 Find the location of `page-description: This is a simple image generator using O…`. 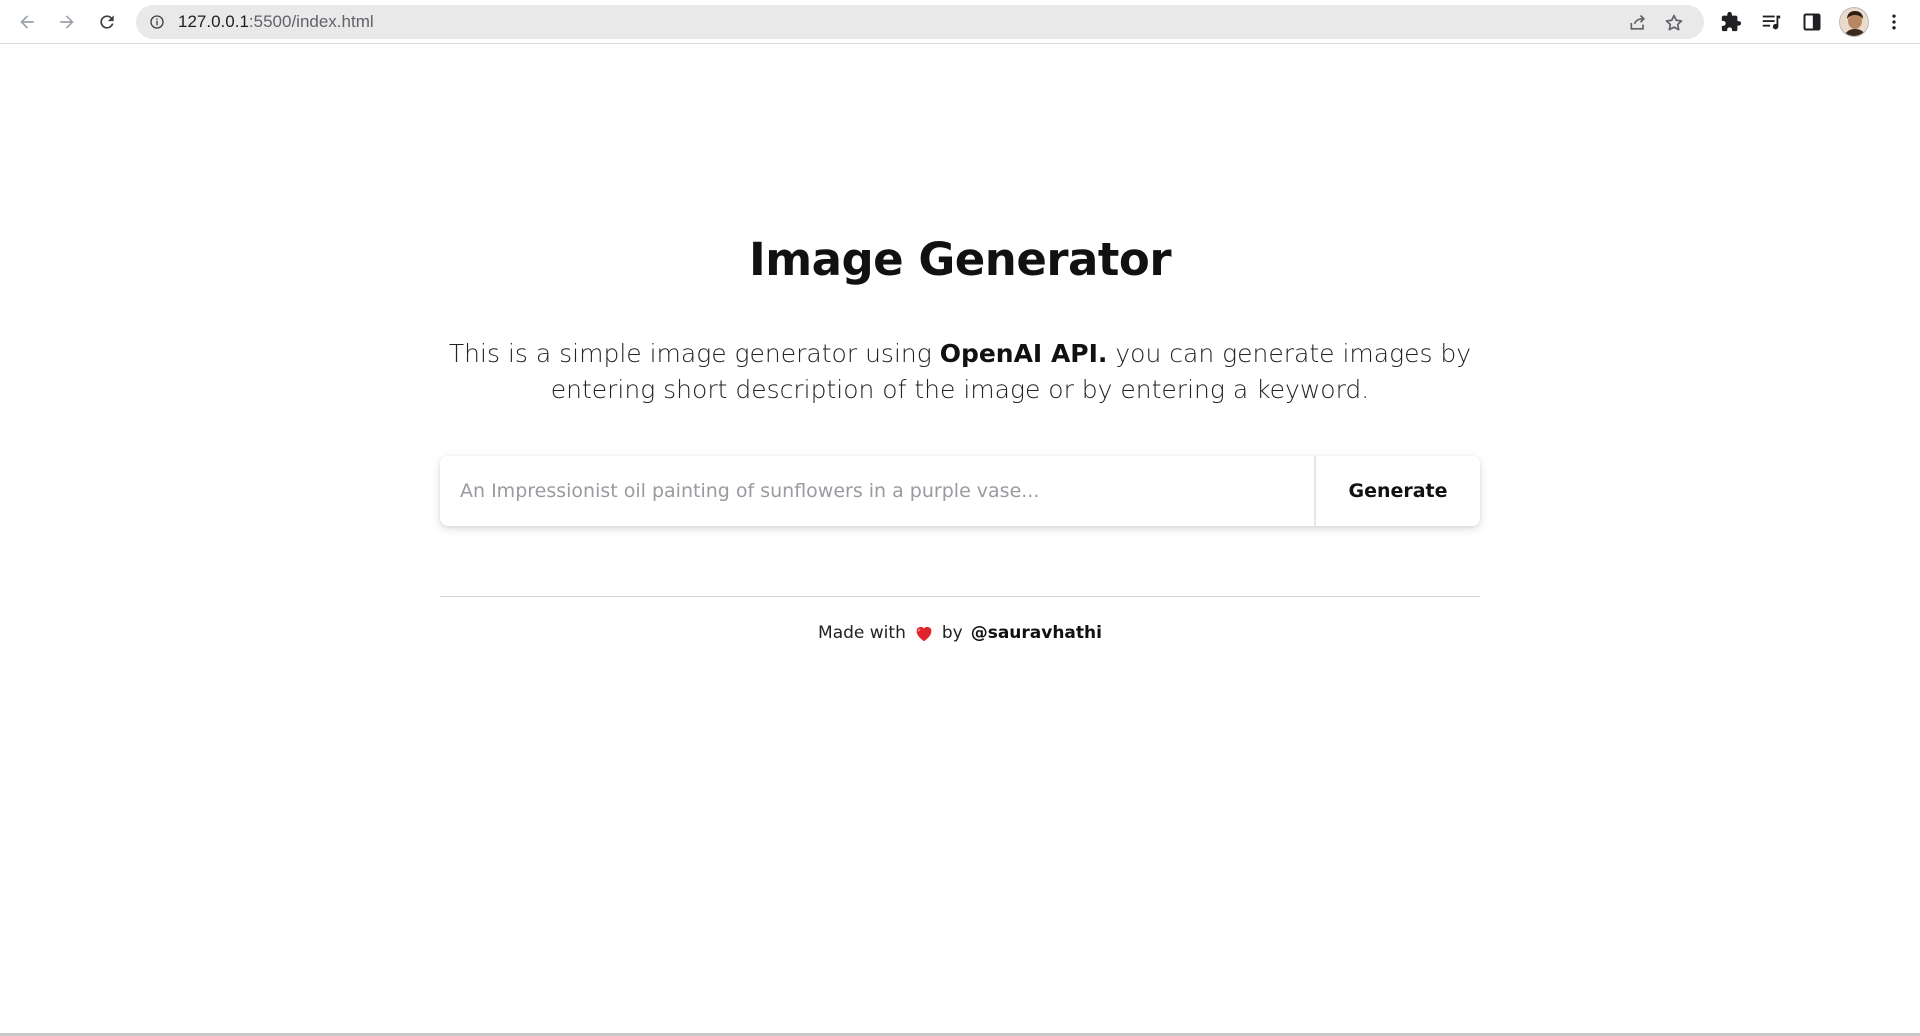

page-description: This is a simple image generator using O… is located at coordinates (960, 372).